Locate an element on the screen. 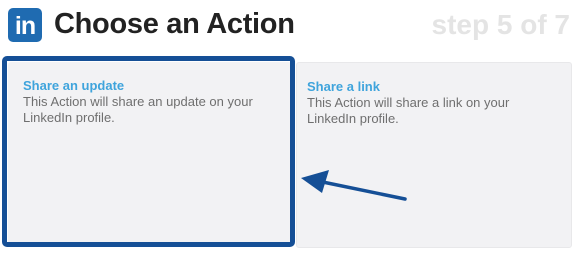 The width and height of the screenshot is (580, 255). linkedin-logo-text: in is located at coordinates (25, 26).